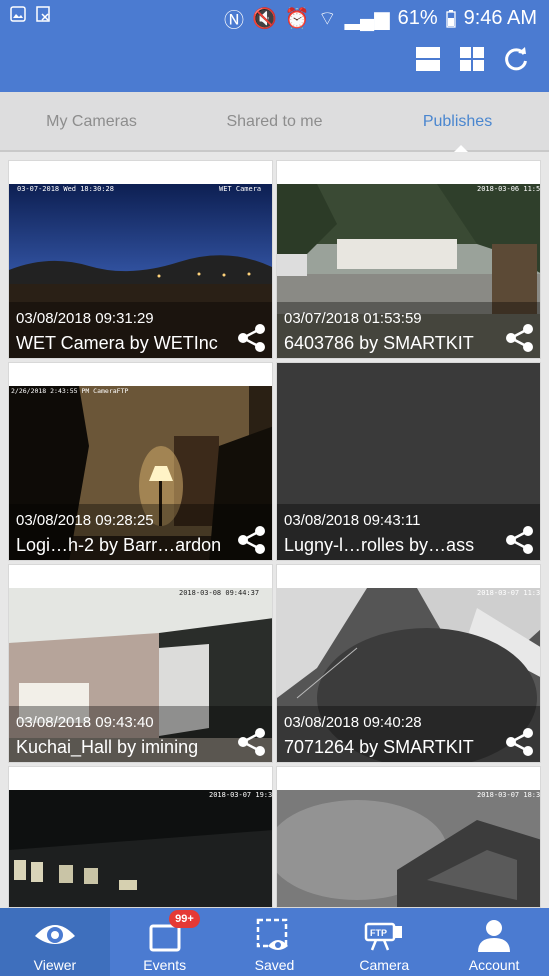 This screenshot has width=549, height=976. Describe the element at coordinates (379, 545) in the screenshot. I see `camera-name: Lugny-l…rolles by…ass` at that location.